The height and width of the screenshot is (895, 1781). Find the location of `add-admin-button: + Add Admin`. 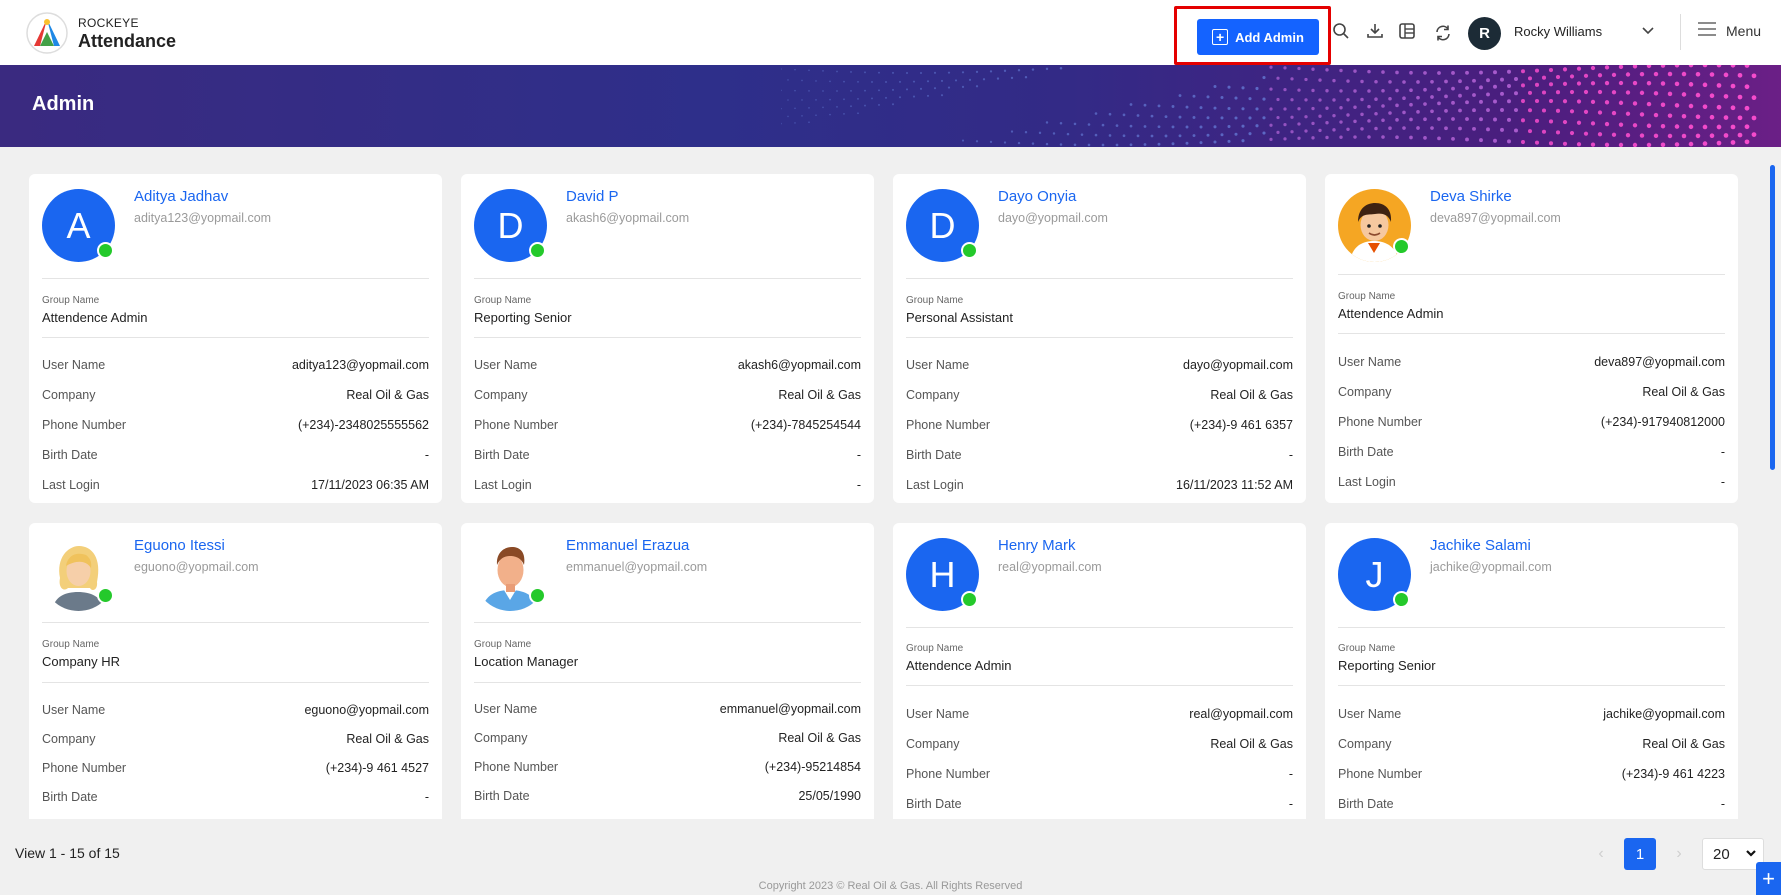

add-admin-button: + Add Admin is located at coordinates (1258, 37).